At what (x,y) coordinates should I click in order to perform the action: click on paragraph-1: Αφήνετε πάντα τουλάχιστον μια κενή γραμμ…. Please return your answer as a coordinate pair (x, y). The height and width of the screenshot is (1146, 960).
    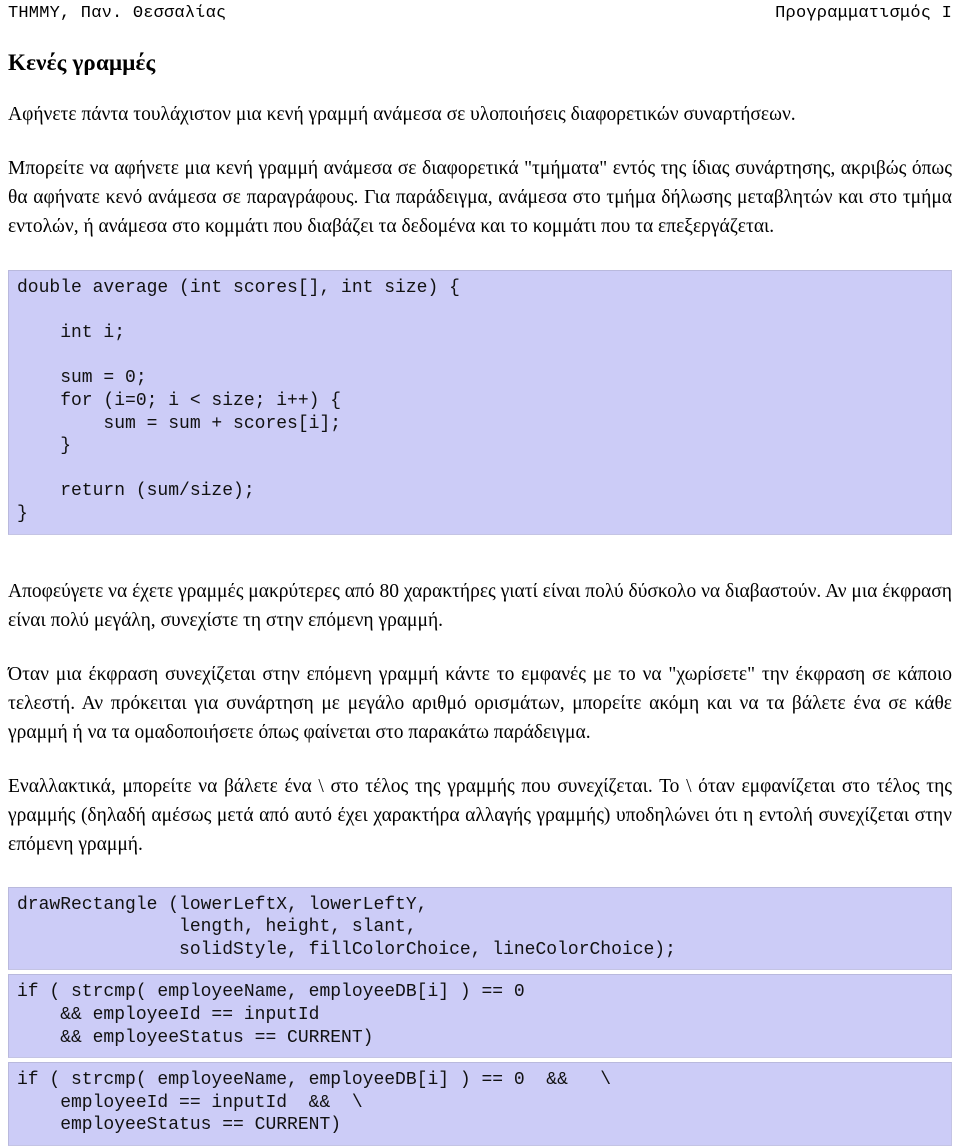
    Looking at the image, I should click on (402, 114).